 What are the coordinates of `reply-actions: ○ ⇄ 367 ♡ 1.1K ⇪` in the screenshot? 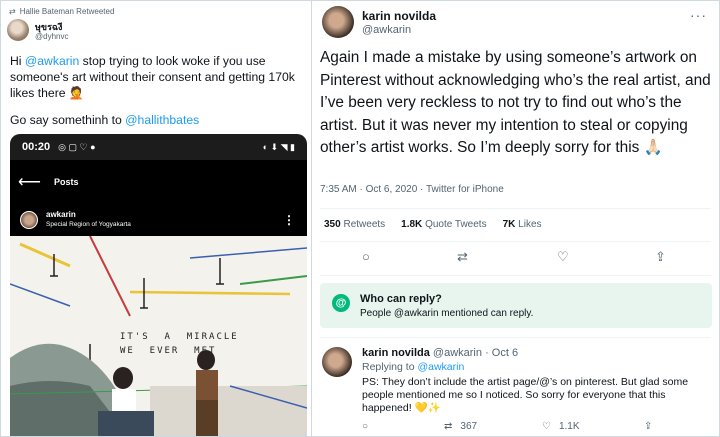 It's located at (532, 428).